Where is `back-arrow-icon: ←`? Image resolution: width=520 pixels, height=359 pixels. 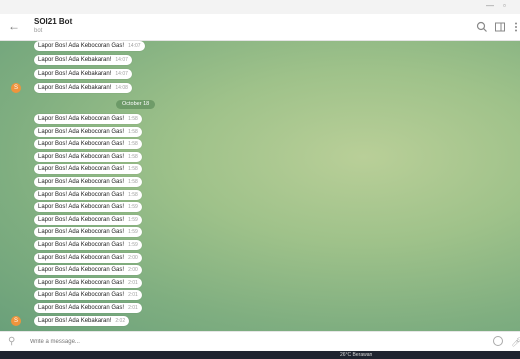 back-arrow-icon: ← is located at coordinates (14, 26).